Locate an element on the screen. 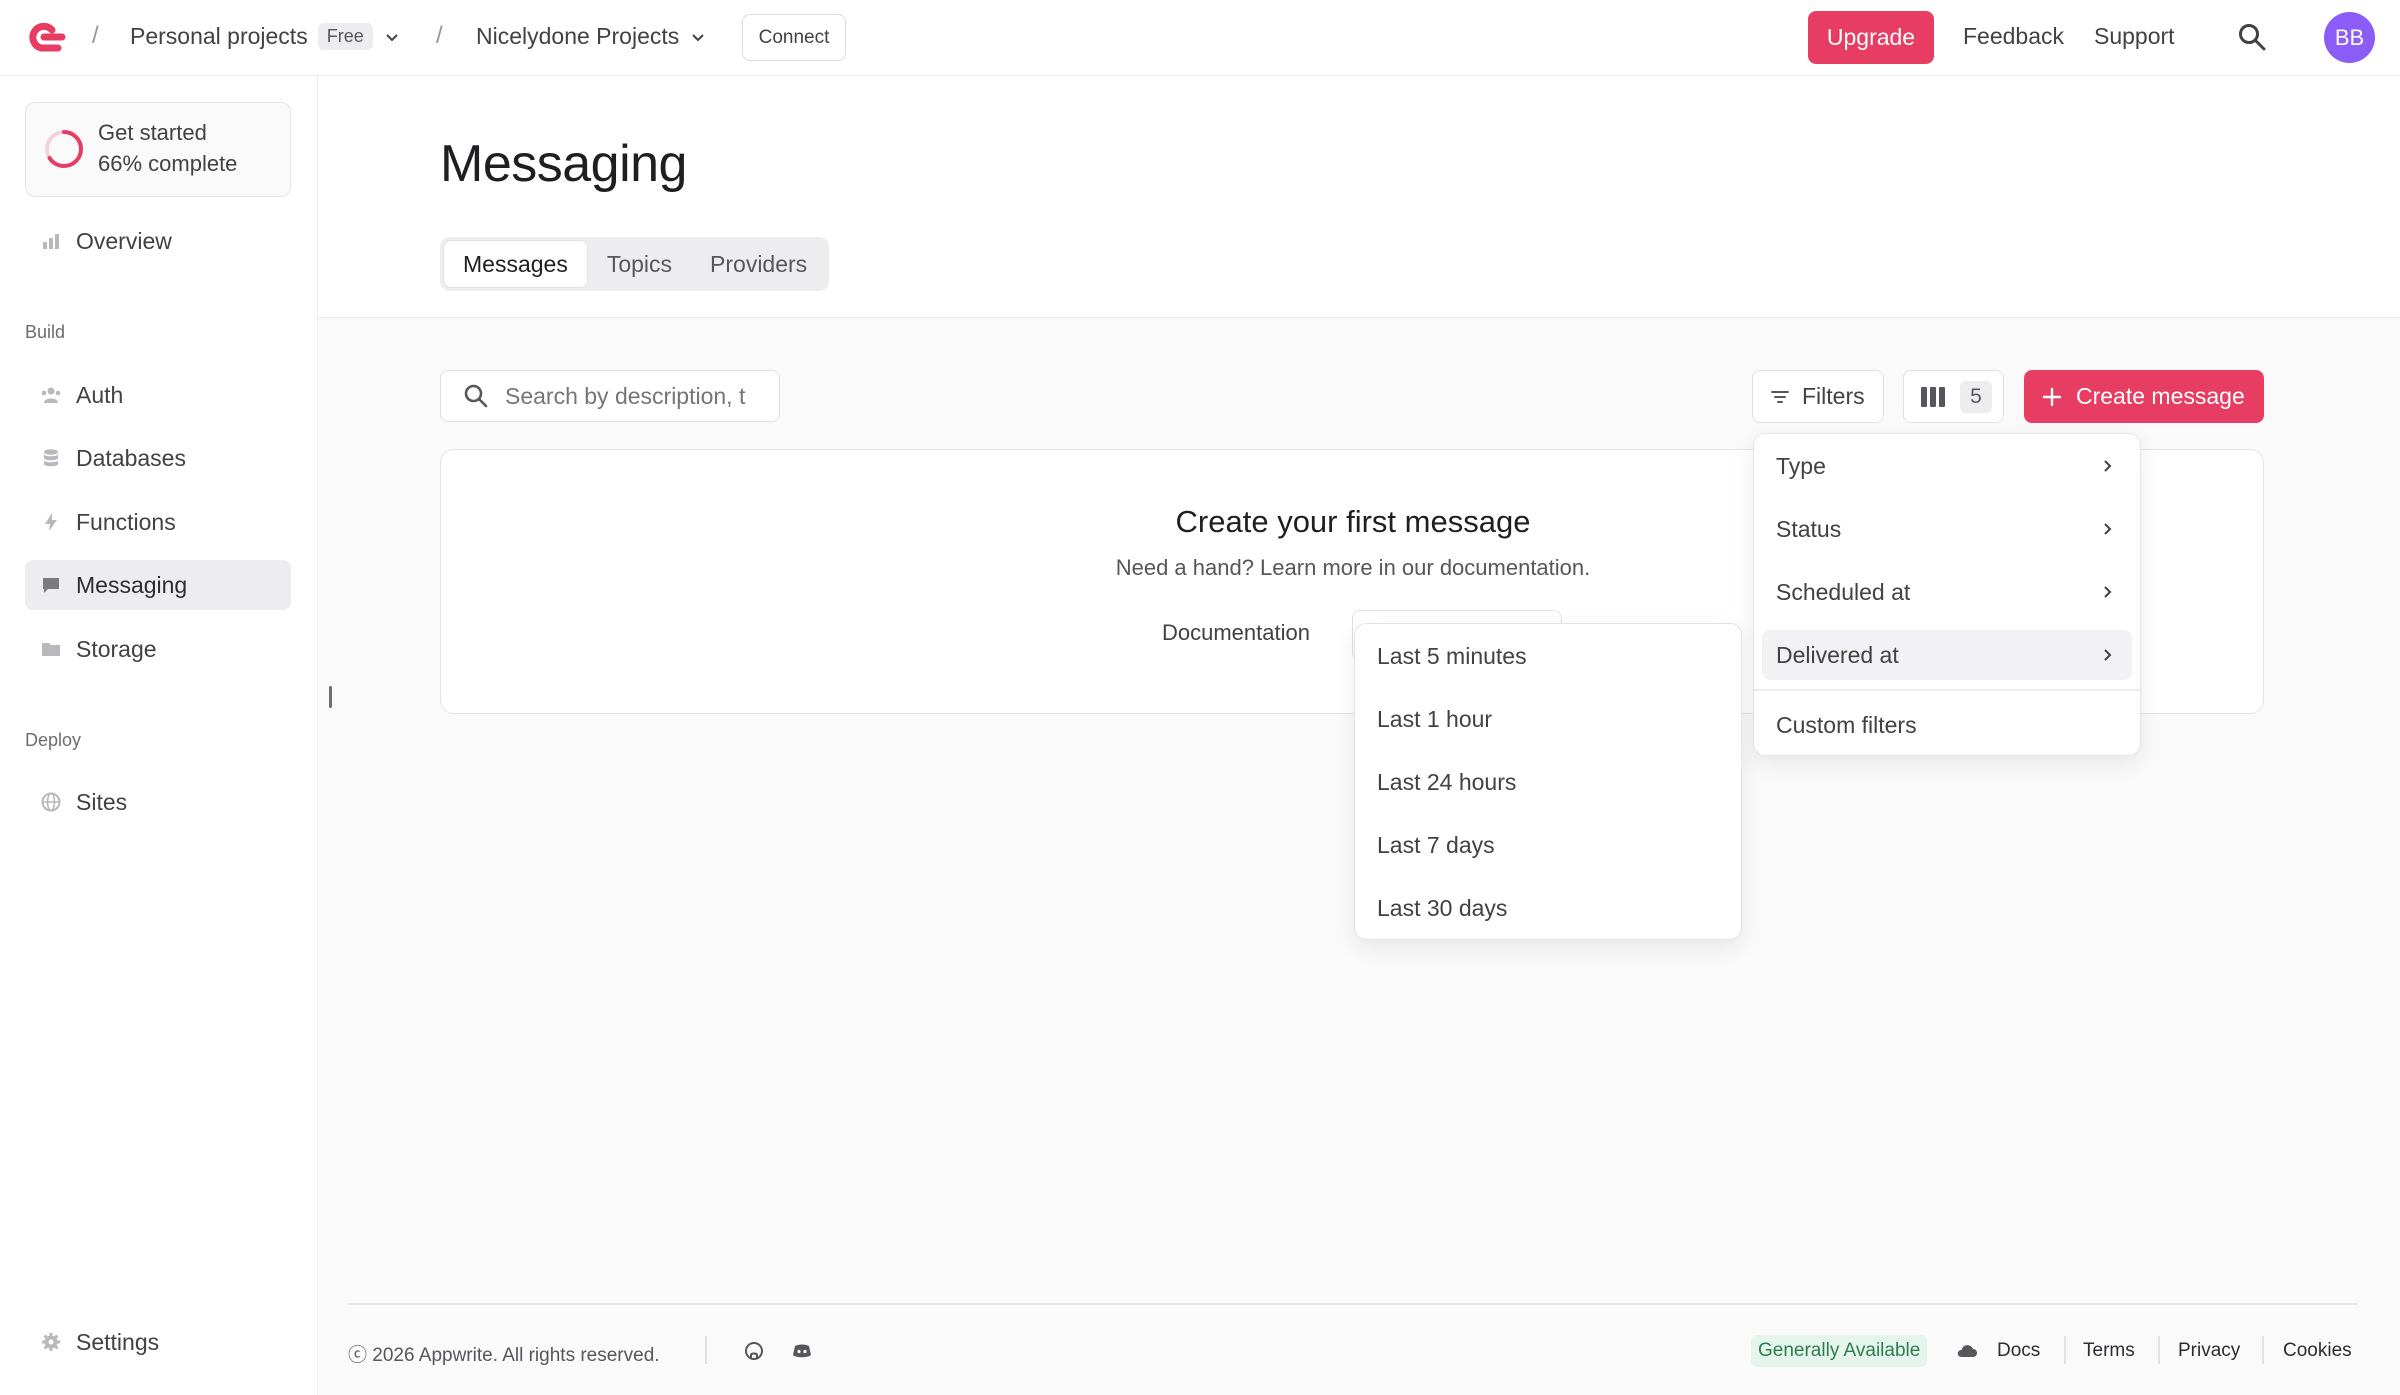  sidebar-item-functions: Functions is located at coordinates (158, 522).